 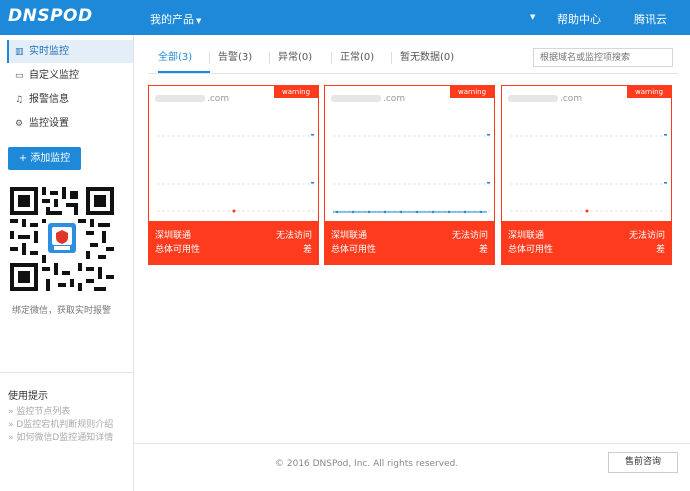 I want to click on qr-caption: 绑定微信，获取实时报警, so click(x=62, y=311).